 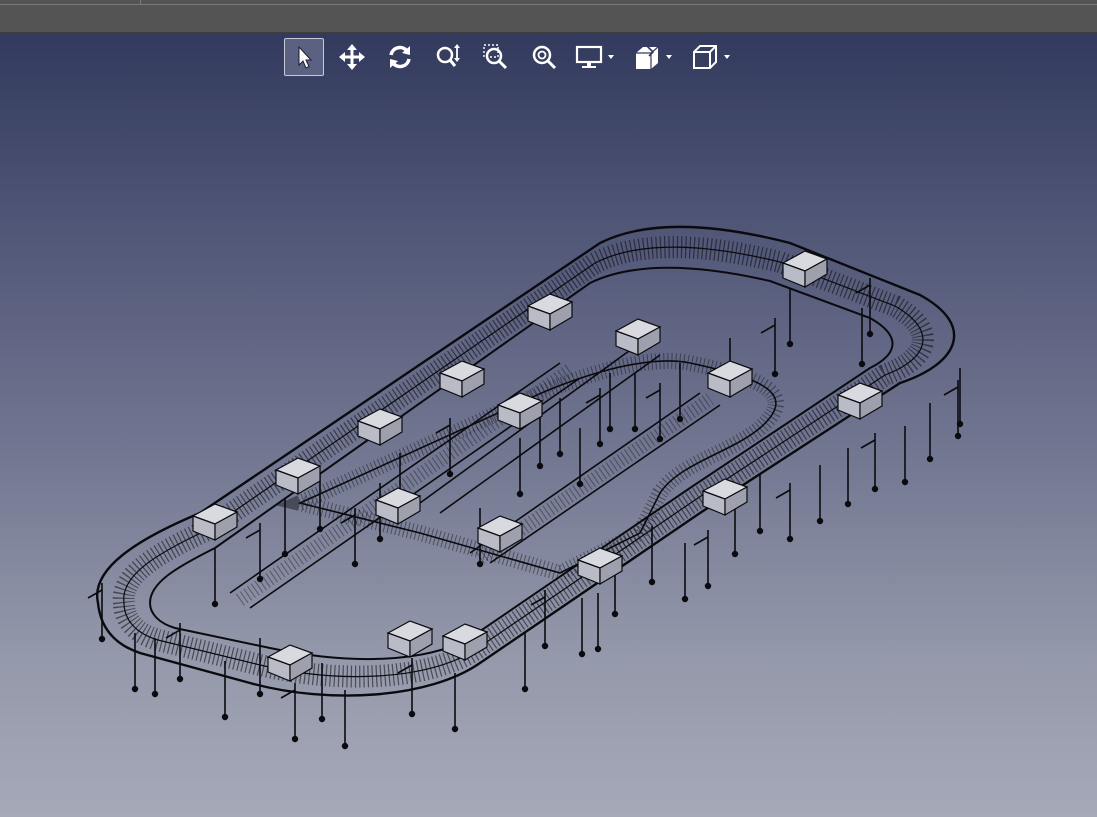 What do you see at coordinates (548, 16) in the screenshot?
I see `title-bar` at bounding box center [548, 16].